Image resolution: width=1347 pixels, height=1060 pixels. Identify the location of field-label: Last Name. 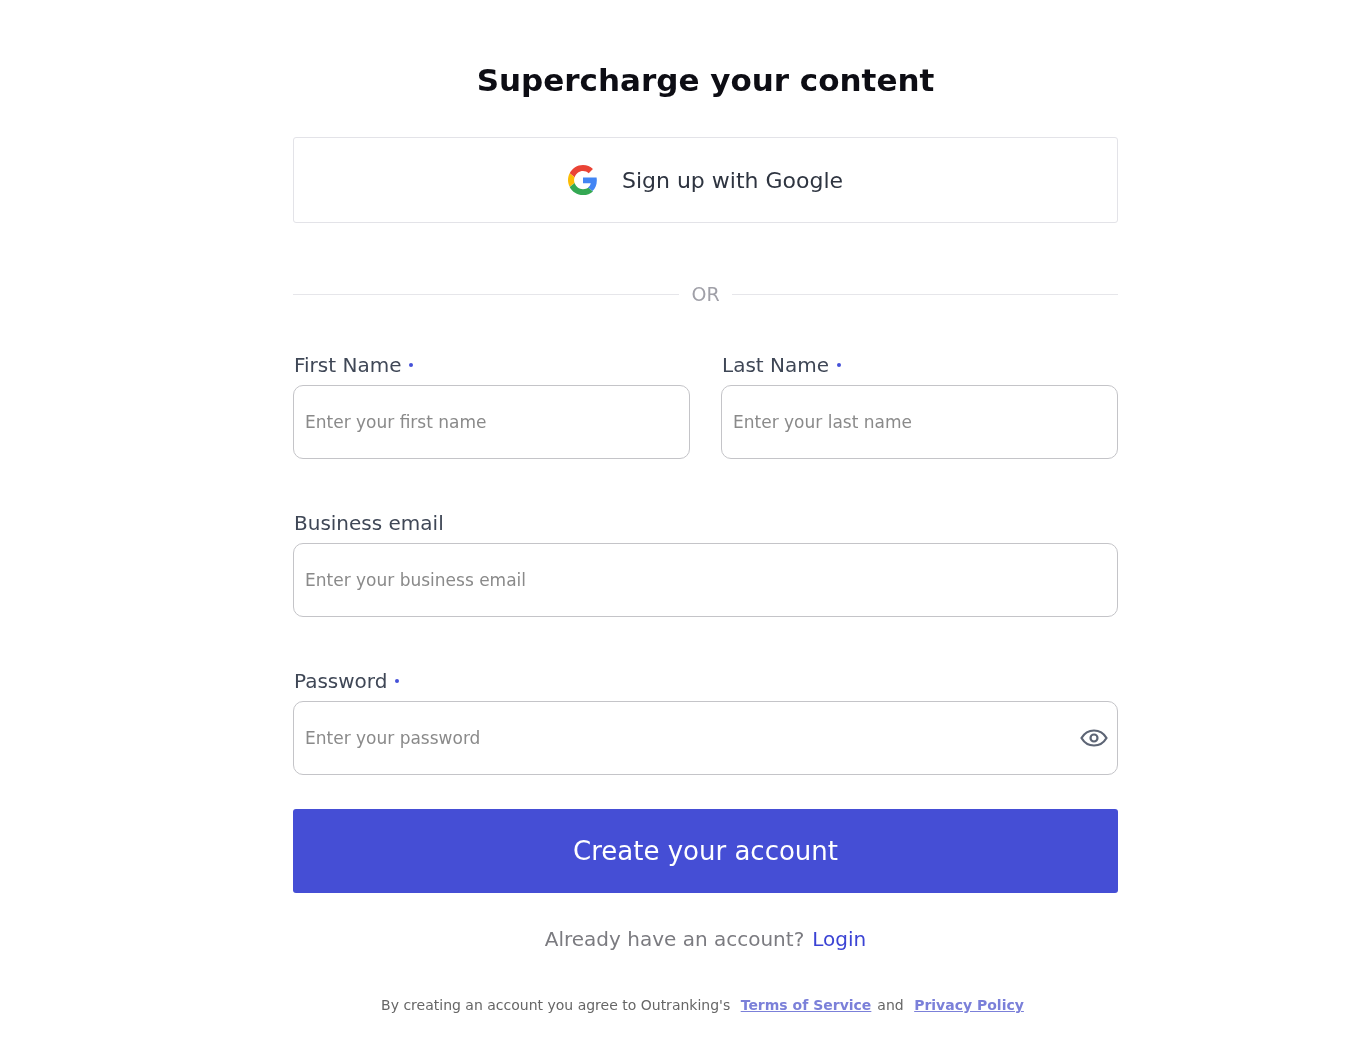
(776, 365).